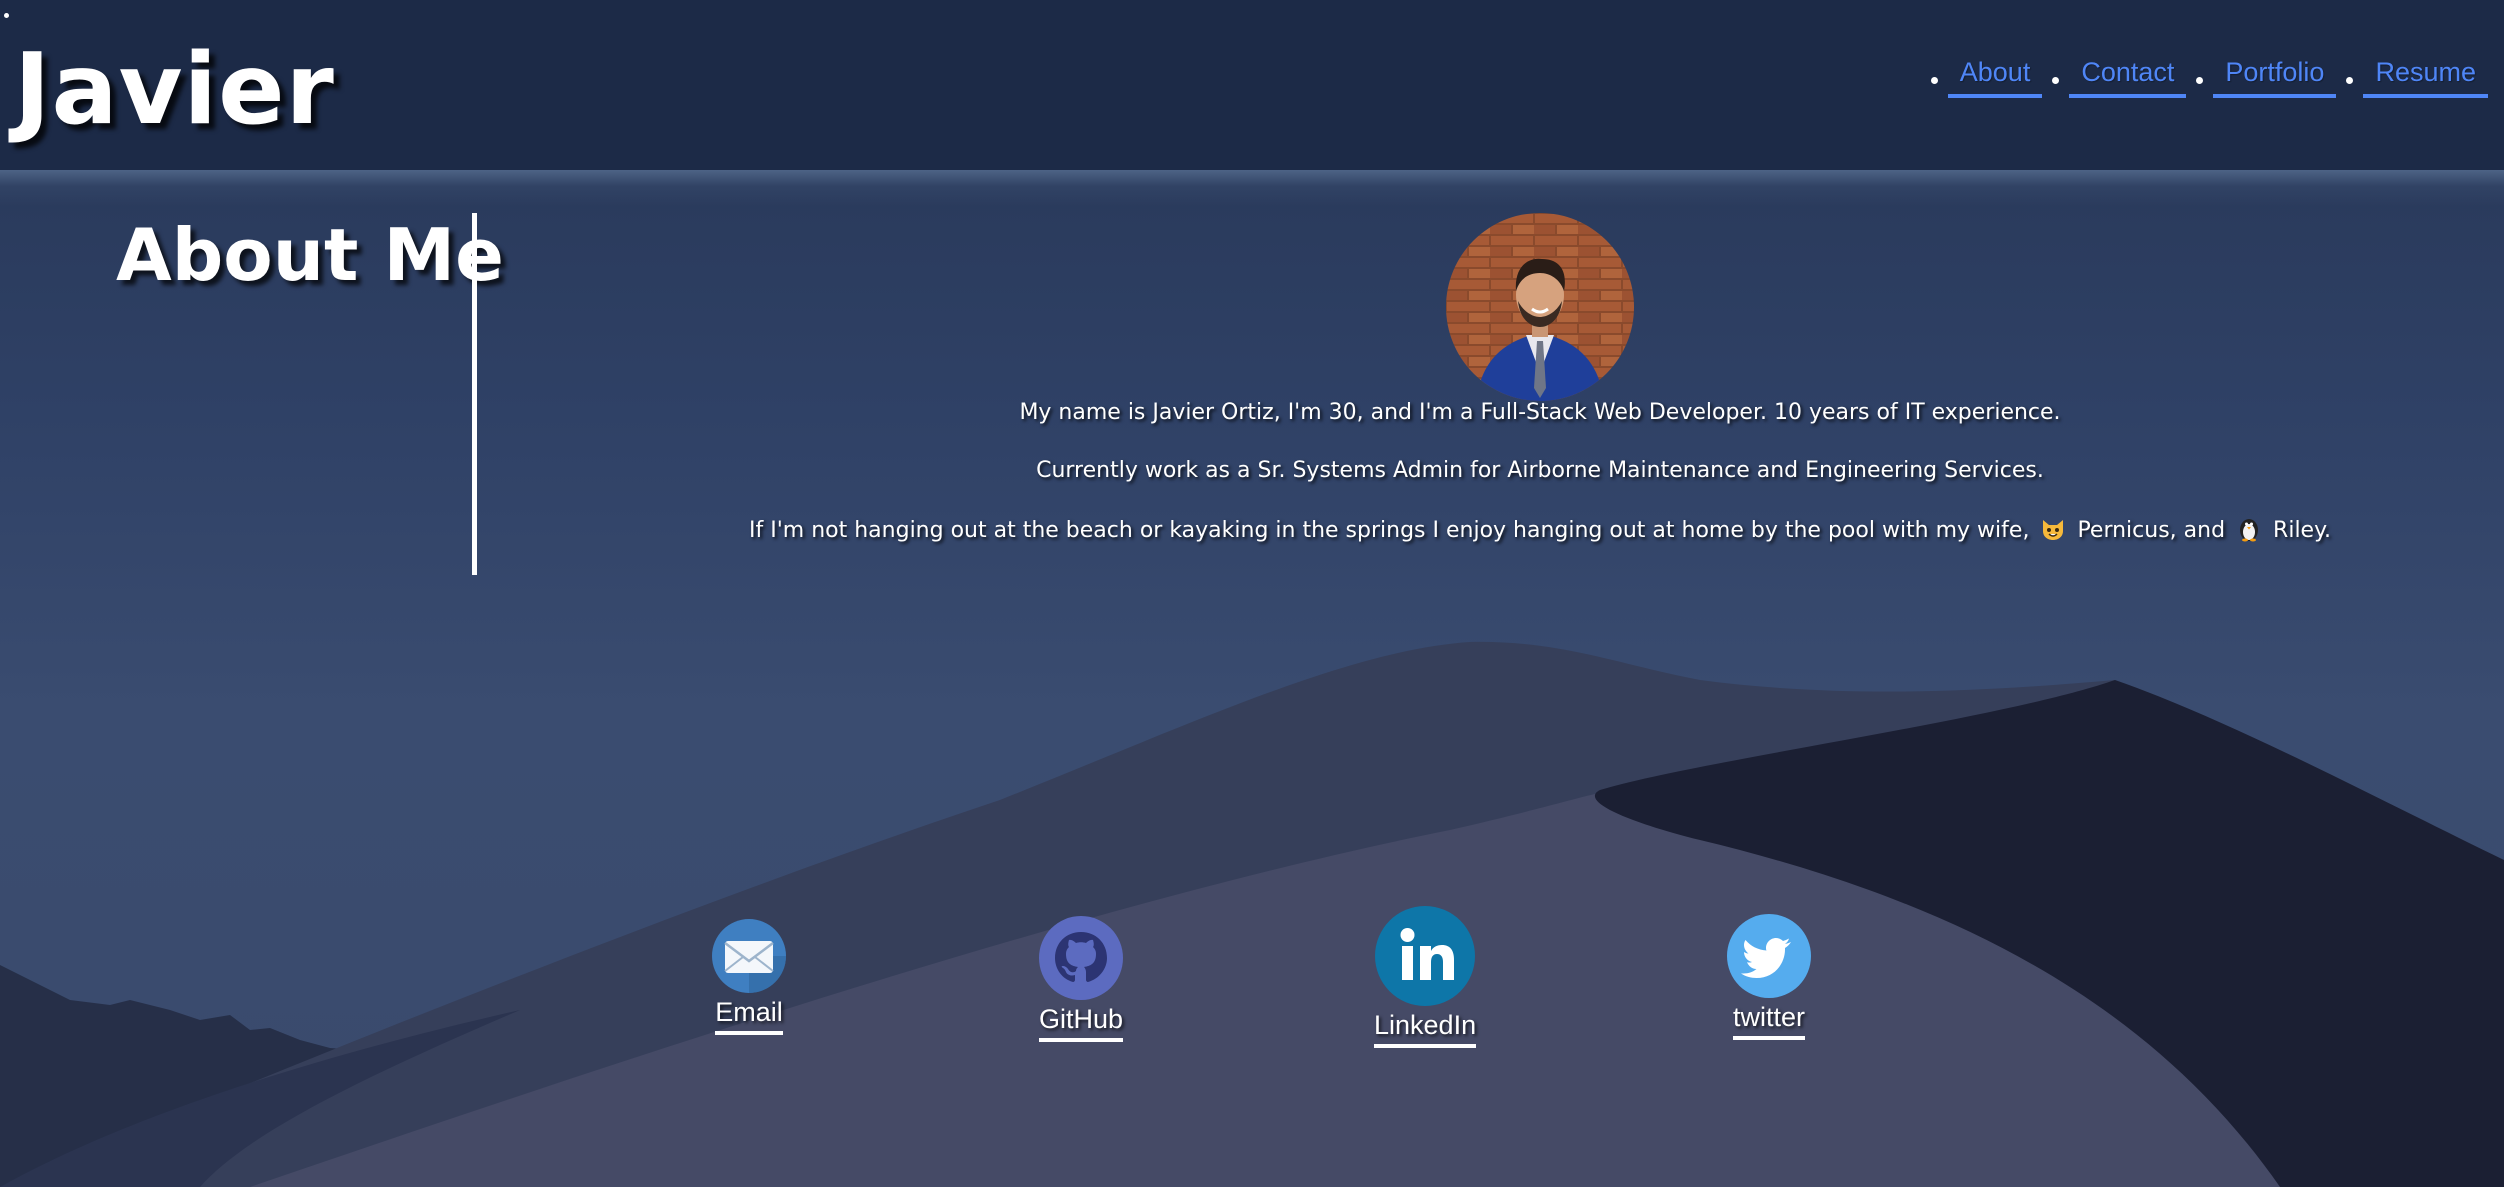  I want to click on header-shadow, so click(1252, 188).